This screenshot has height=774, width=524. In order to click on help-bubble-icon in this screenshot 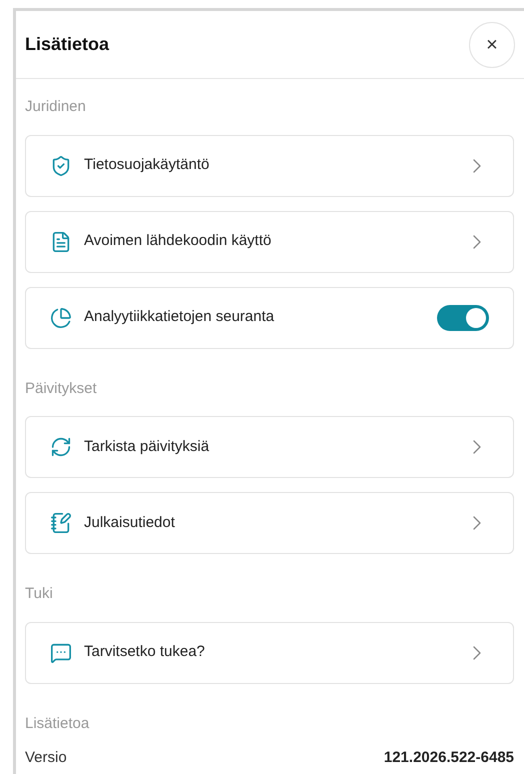, I will do `click(61, 653)`.